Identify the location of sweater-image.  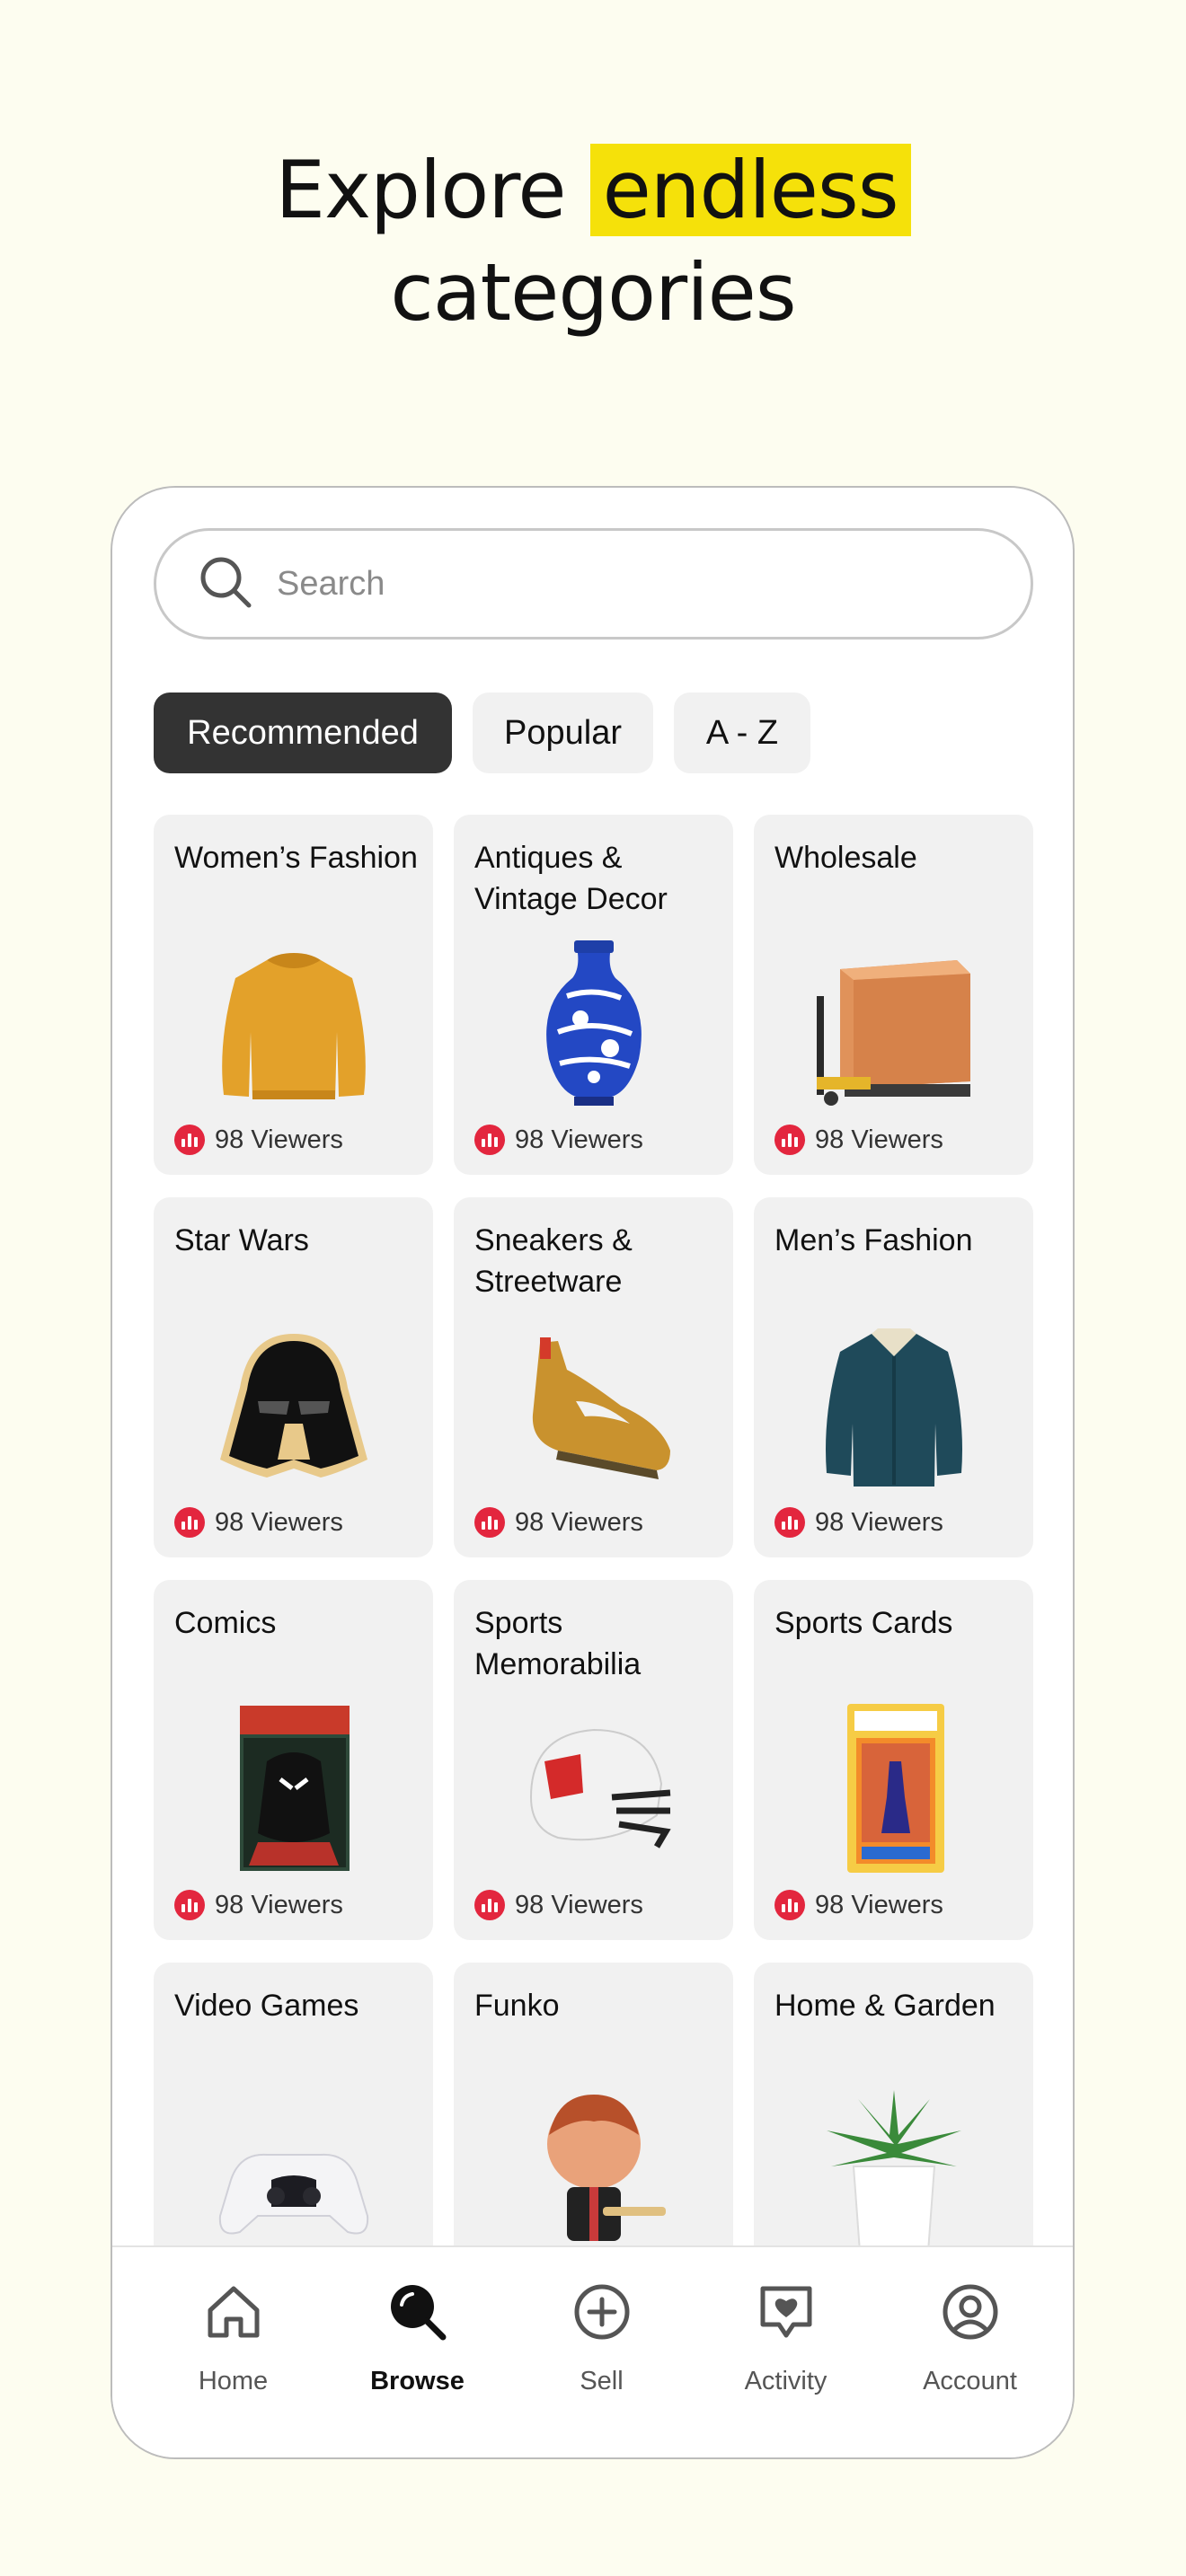
(294, 1023).